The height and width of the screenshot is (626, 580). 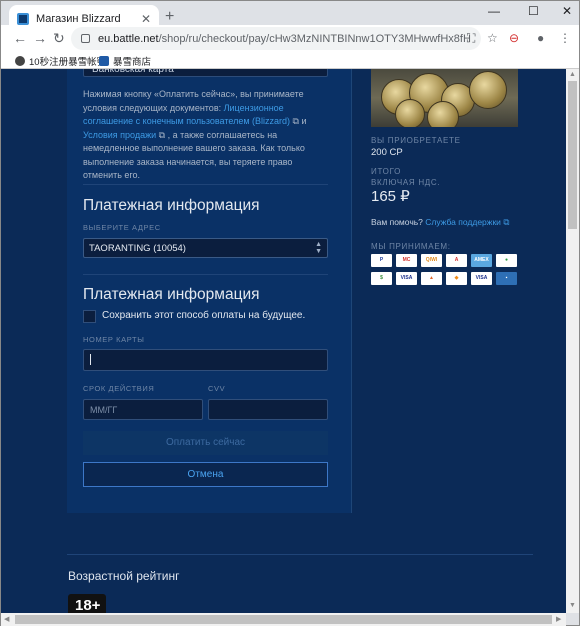 What do you see at coordinates (143, 409) in the screenshot?
I see `expiry-input: ММ/ГГ` at bounding box center [143, 409].